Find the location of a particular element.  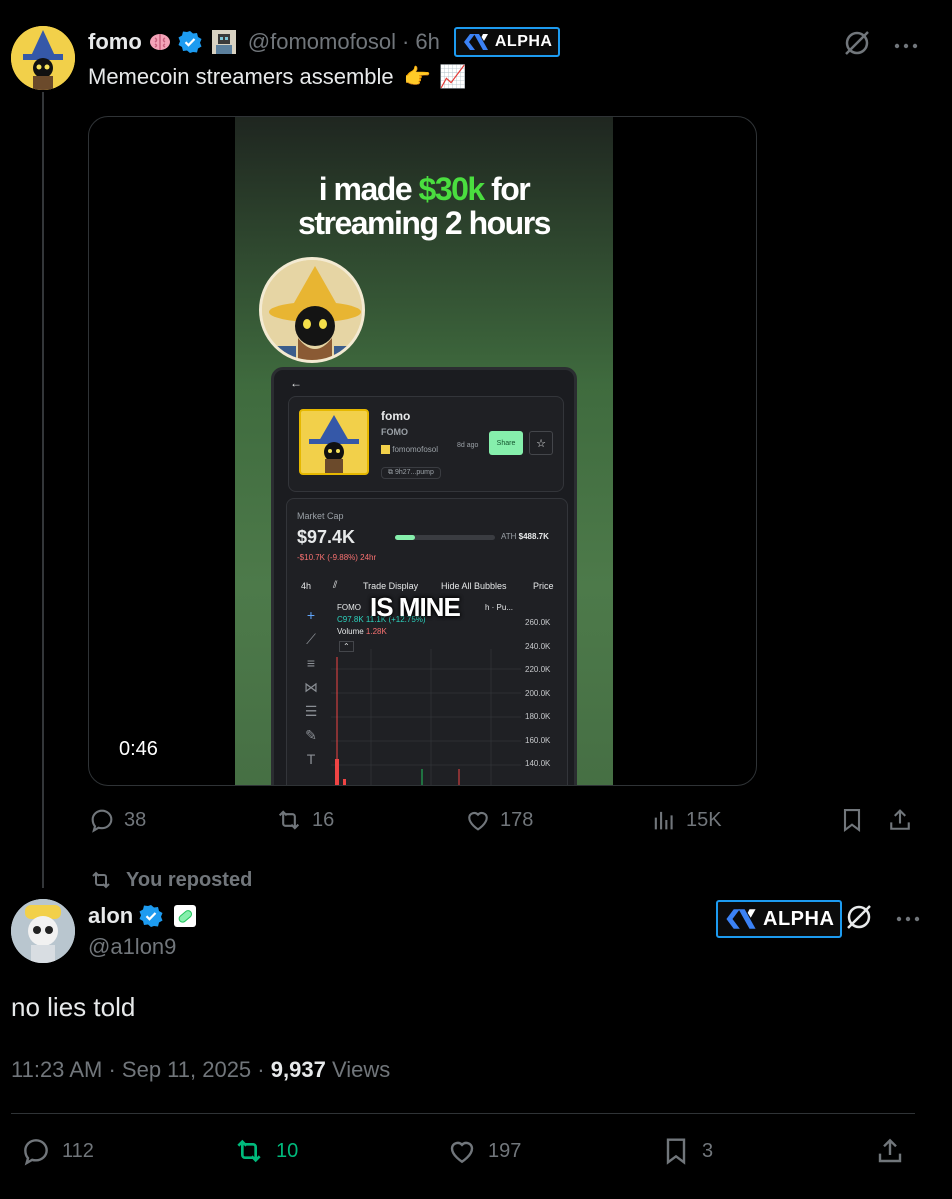

author-handle: @a1lon9 is located at coordinates (132, 947).